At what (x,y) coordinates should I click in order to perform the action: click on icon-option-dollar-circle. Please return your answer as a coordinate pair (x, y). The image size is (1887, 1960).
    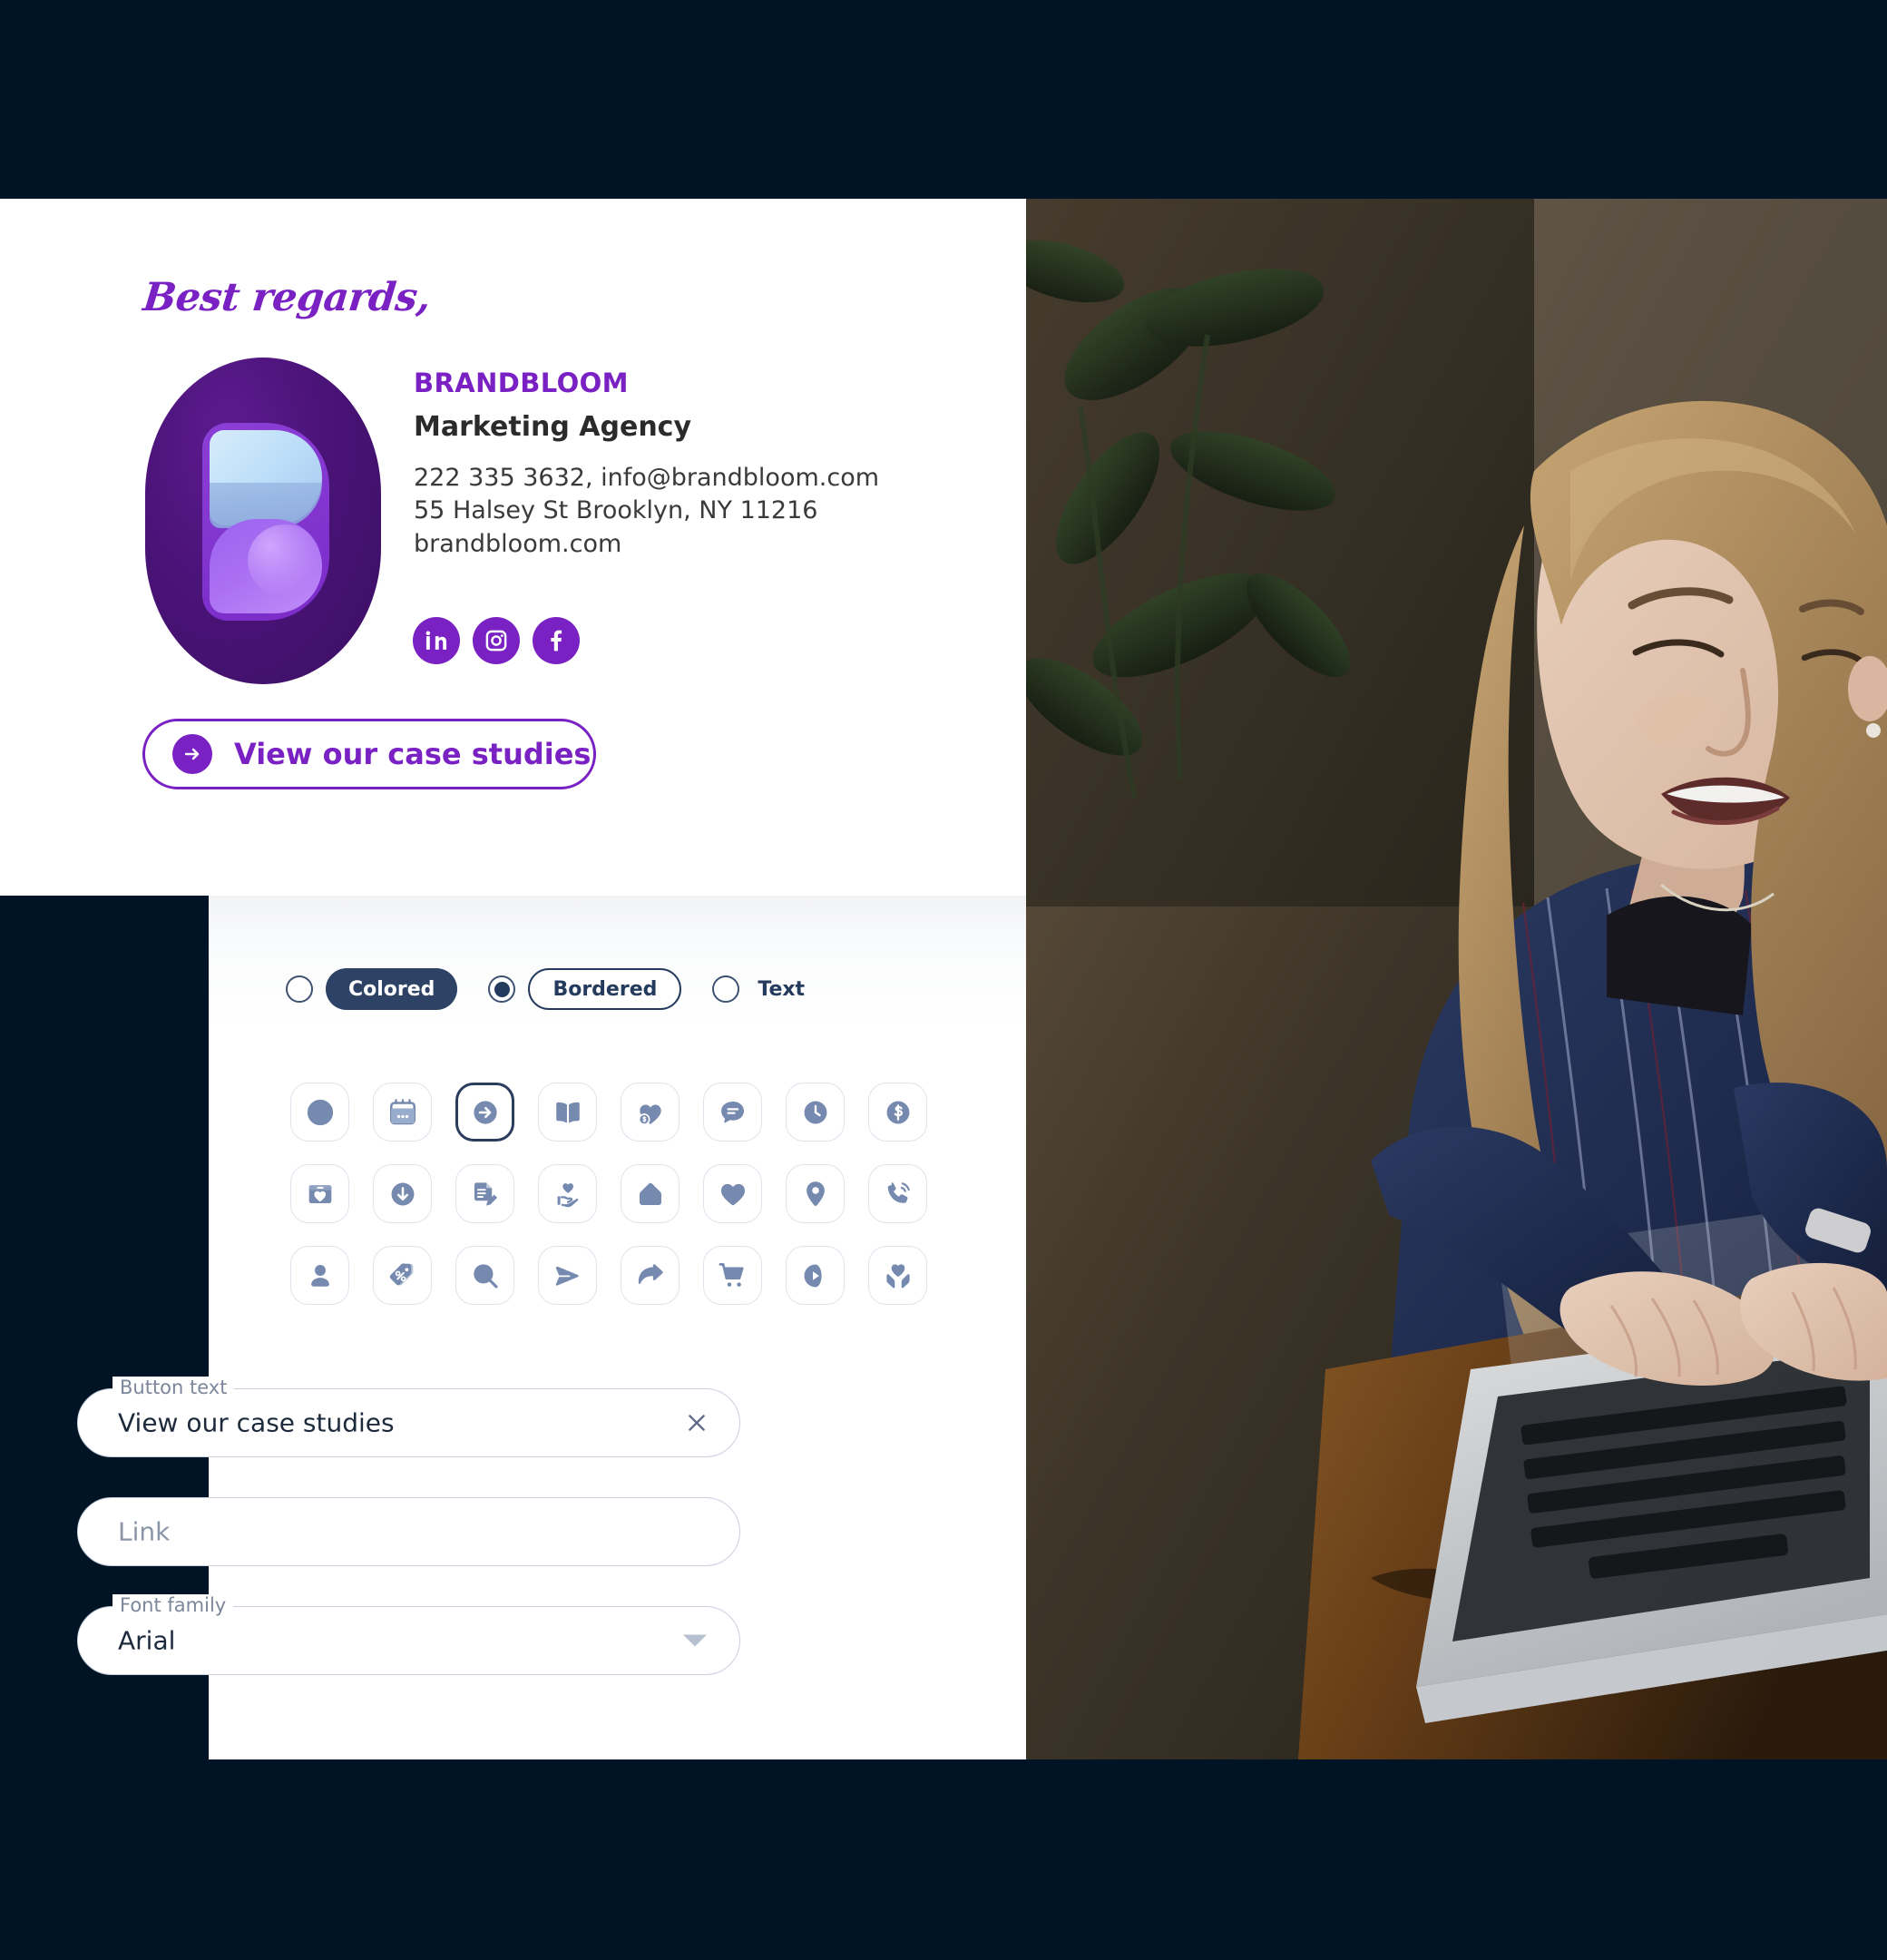
    Looking at the image, I should click on (898, 1112).